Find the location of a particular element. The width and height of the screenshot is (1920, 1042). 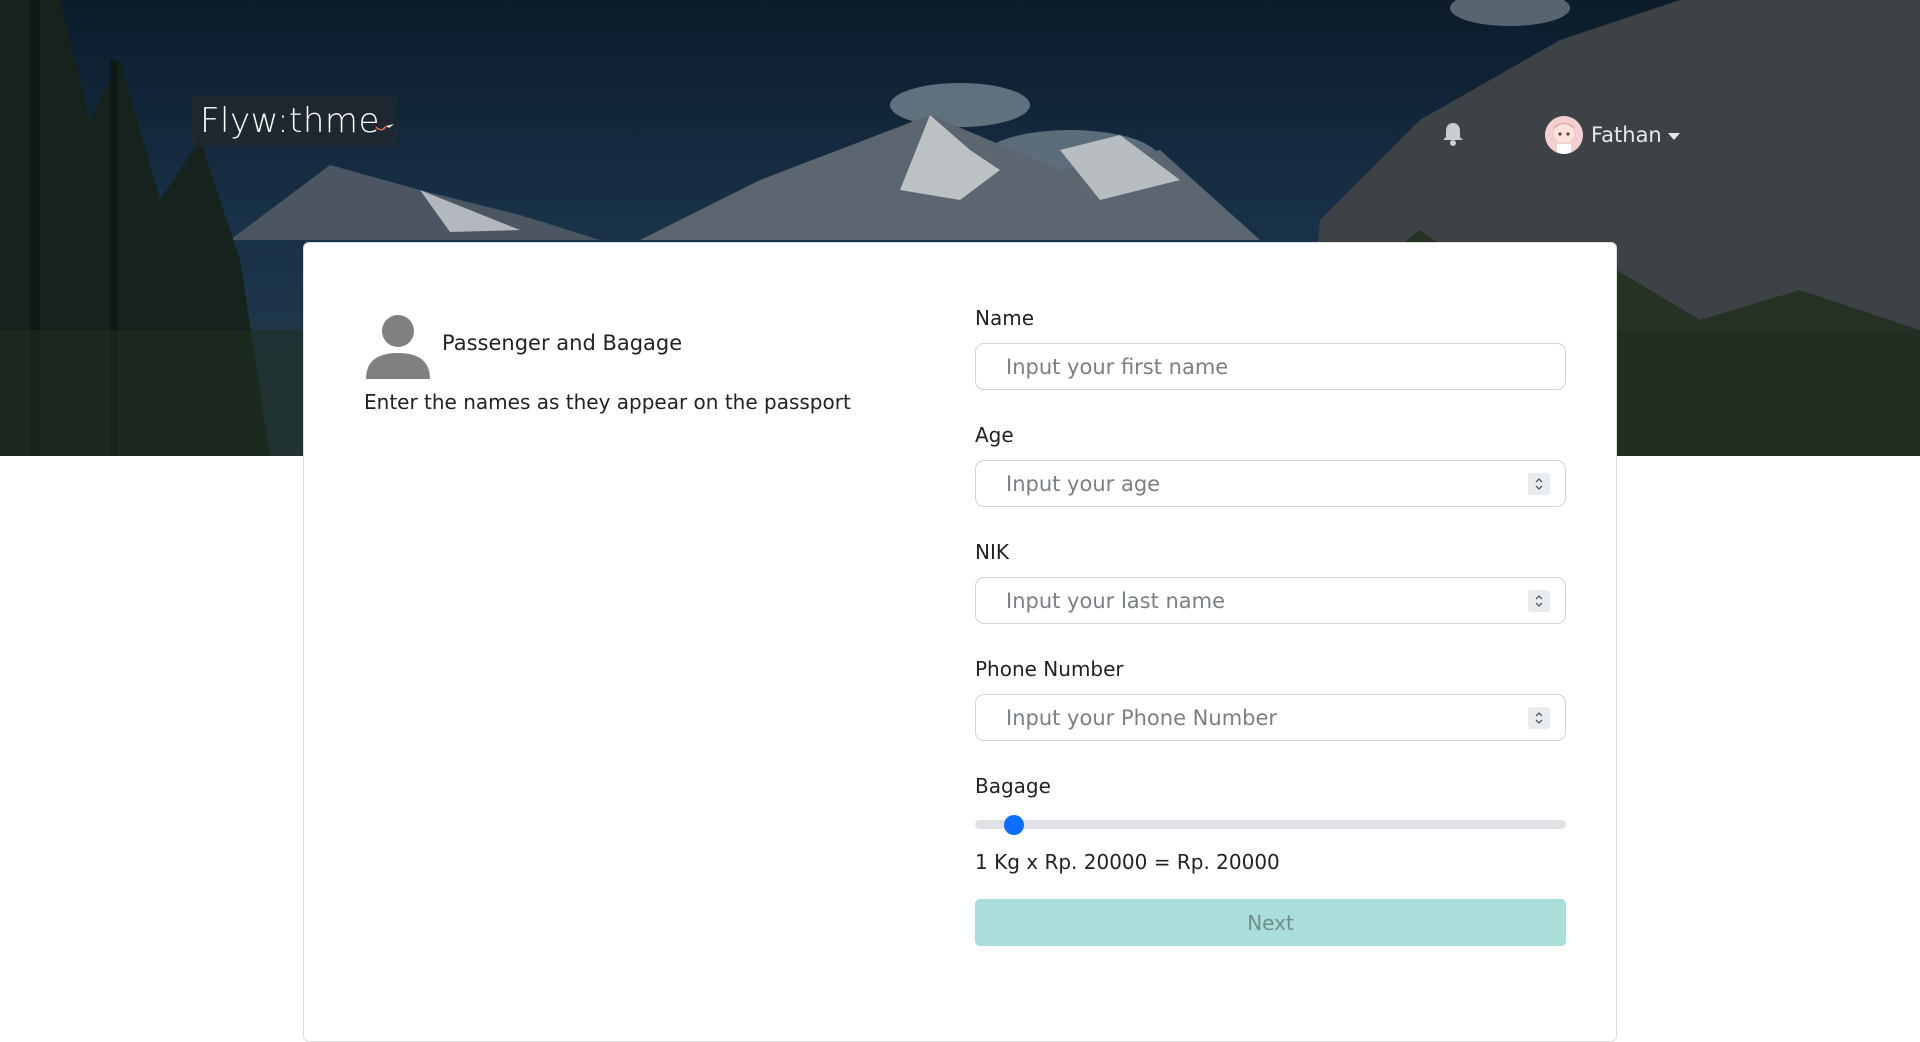

nik-stepper is located at coordinates (1539, 601).